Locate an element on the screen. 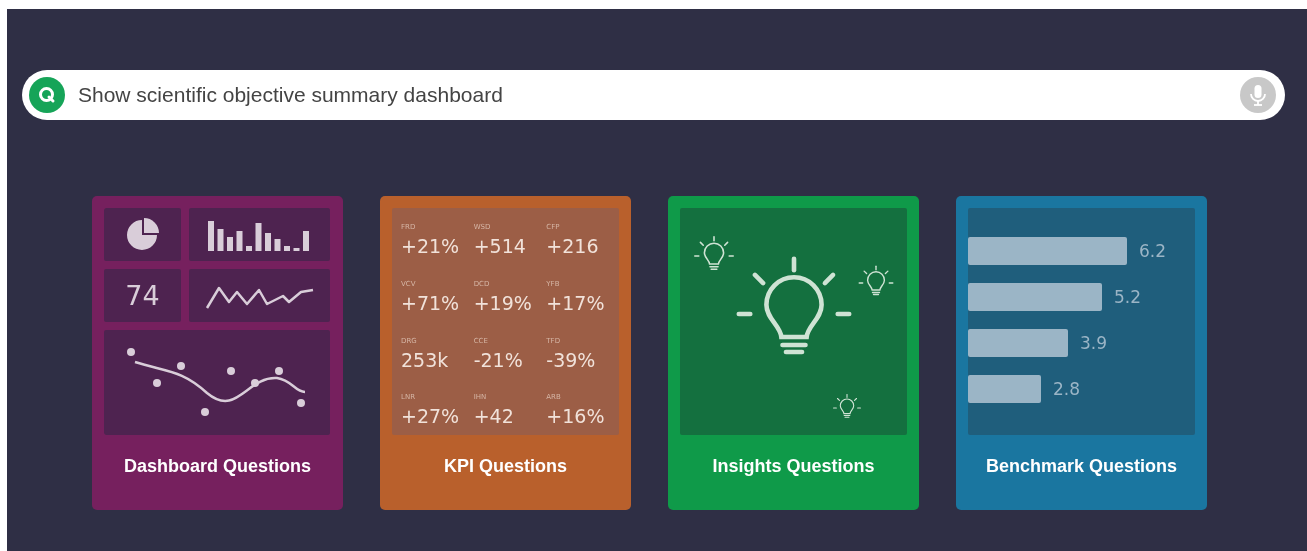 This screenshot has height=551, width=1307. kpi-value: +19% is located at coordinates (502, 303).